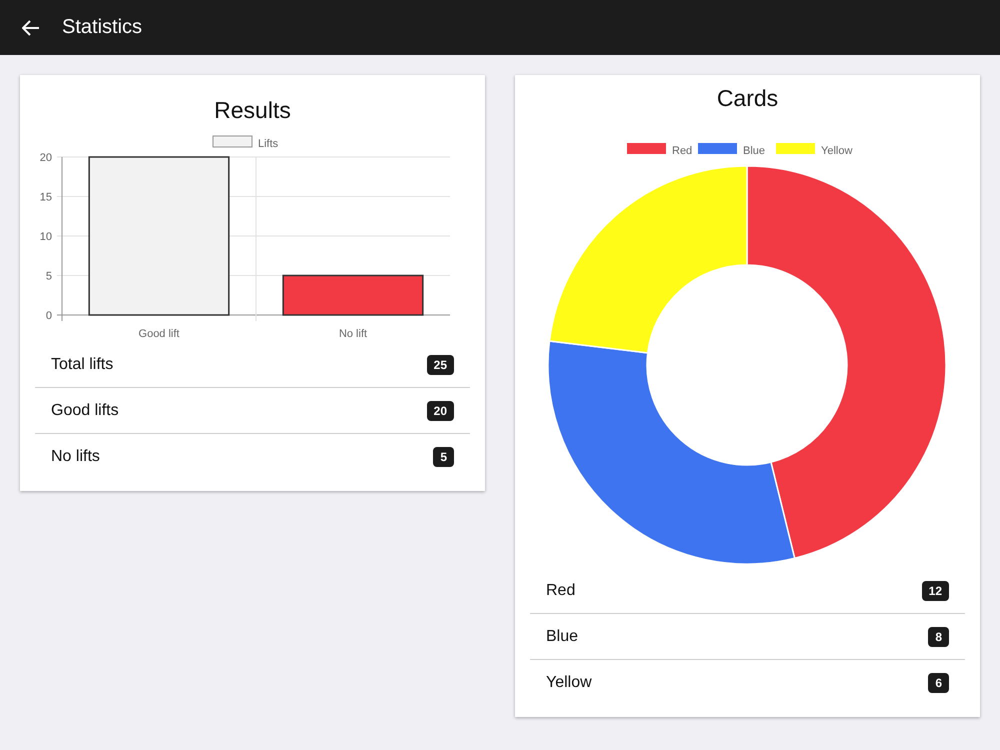 The width and height of the screenshot is (1000, 750). Describe the element at coordinates (159, 334) in the screenshot. I see `axis-category-label: Good lift` at that location.